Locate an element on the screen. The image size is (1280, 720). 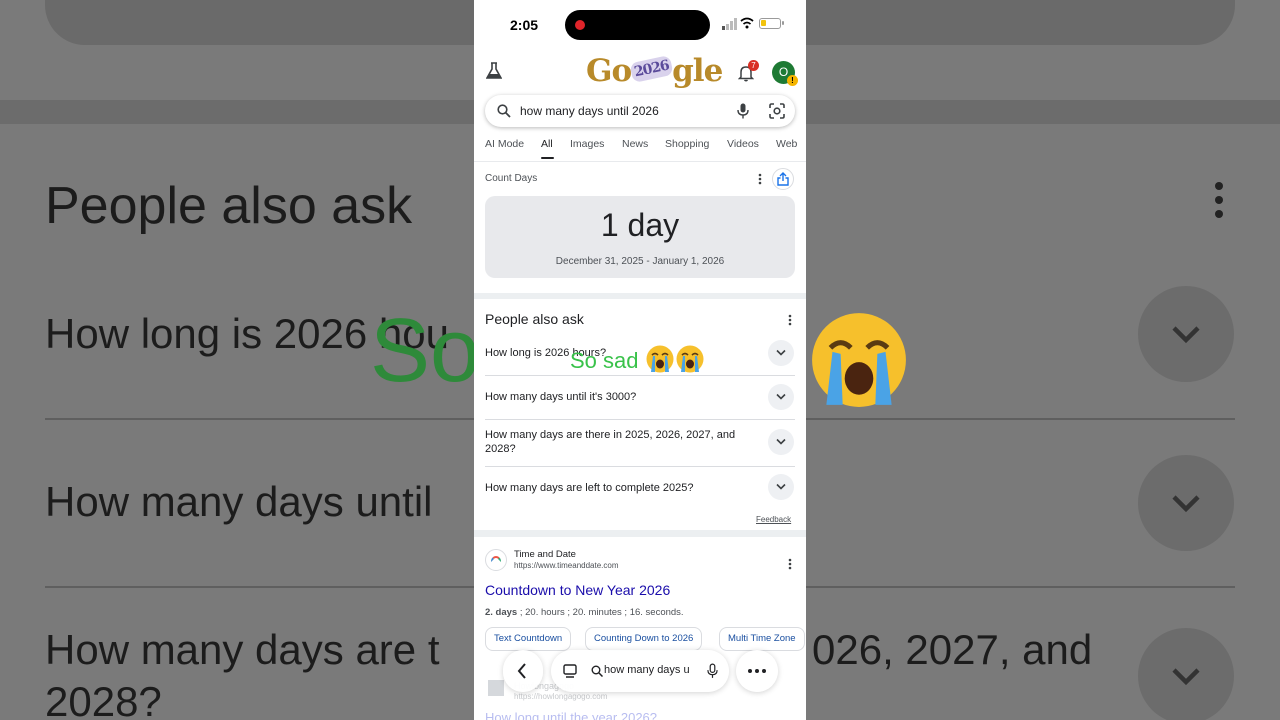
status-time: 2:05 is located at coordinates (524, 25).